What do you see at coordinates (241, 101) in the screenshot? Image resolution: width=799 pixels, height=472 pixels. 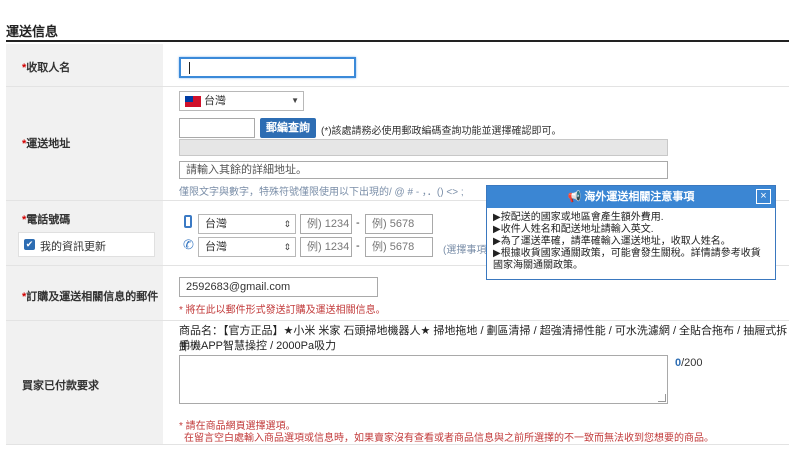 I see `country-select: 台灣 ▼` at bounding box center [241, 101].